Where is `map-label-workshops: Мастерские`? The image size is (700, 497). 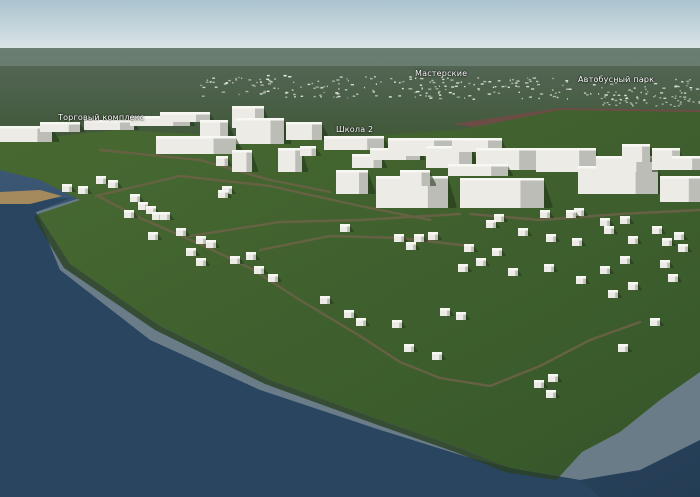 map-label-workshops: Мастерские is located at coordinates (441, 73).